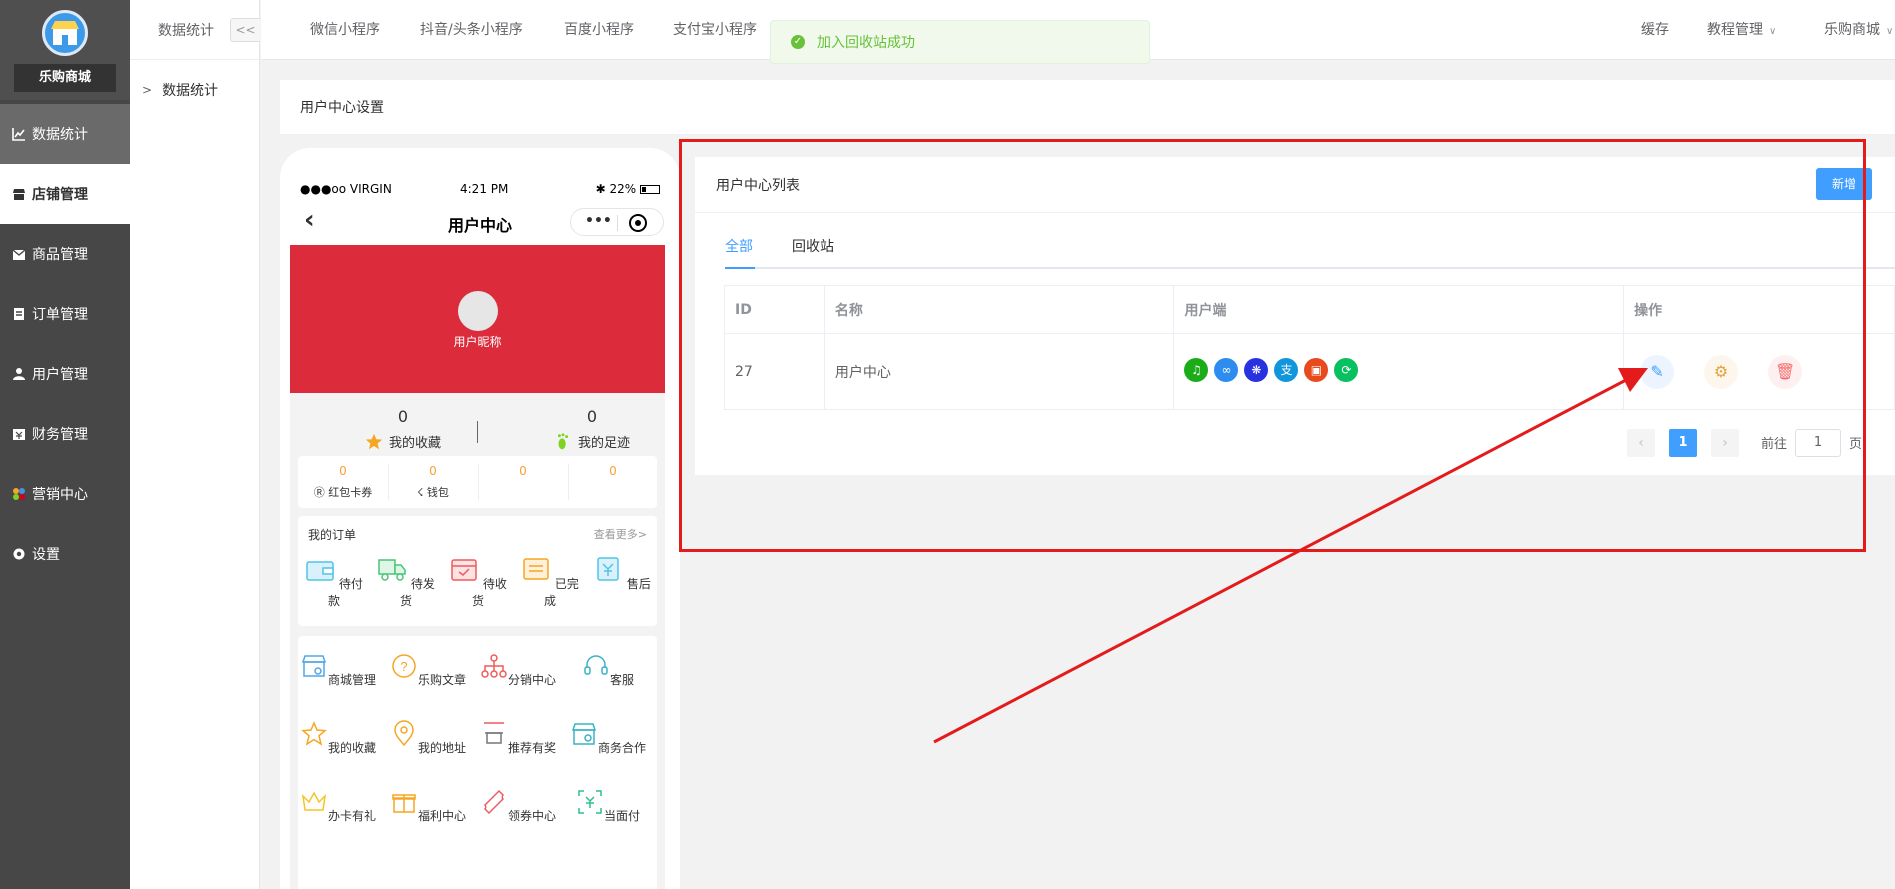  Describe the element at coordinates (351, 816) in the screenshot. I see `service-label: 办卡有礼` at that location.